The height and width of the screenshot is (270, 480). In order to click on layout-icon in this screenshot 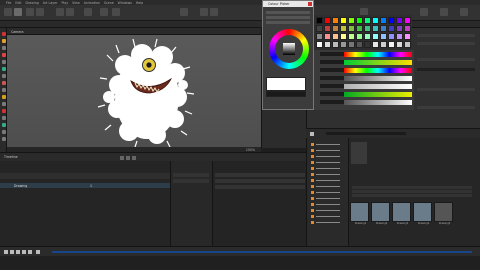, I will do `click(424, 12)`.